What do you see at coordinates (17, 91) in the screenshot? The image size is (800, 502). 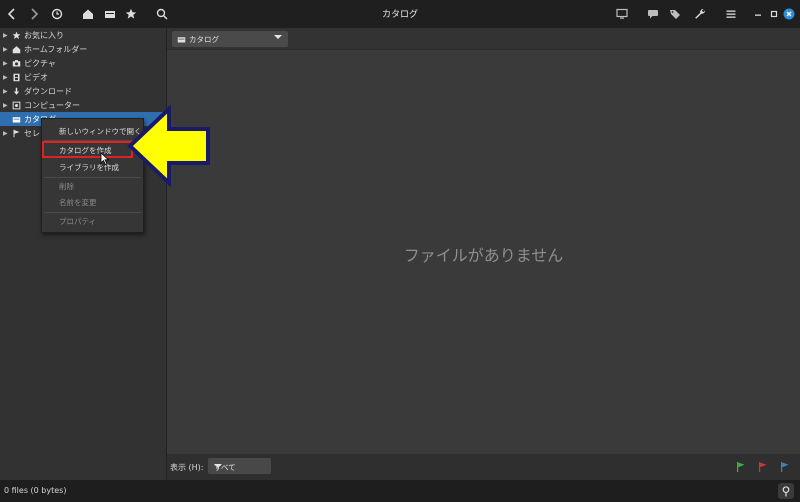 I see `download-icon` at bounding box center [17, 91].